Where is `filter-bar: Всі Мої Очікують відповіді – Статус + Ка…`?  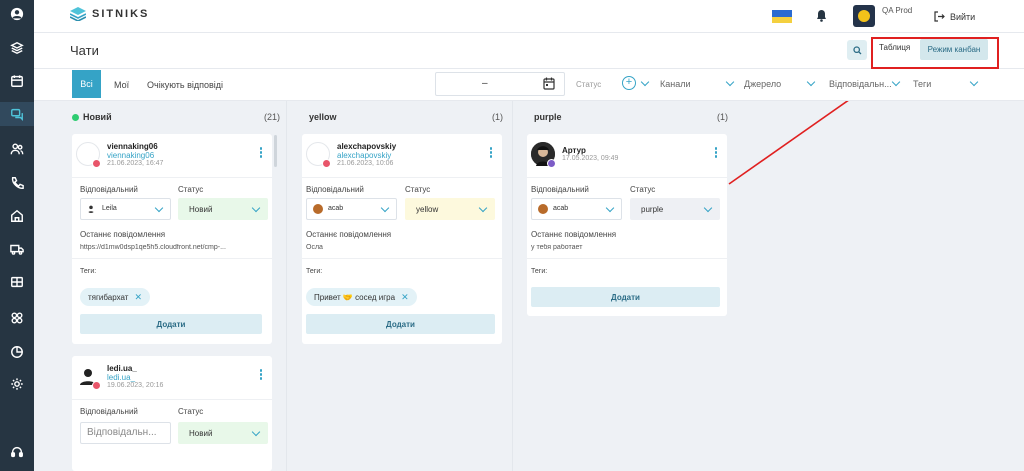
filter-bar: Всі Мої Очікують відповіді – Статус + Ка… is located at coordinates (529, 85).